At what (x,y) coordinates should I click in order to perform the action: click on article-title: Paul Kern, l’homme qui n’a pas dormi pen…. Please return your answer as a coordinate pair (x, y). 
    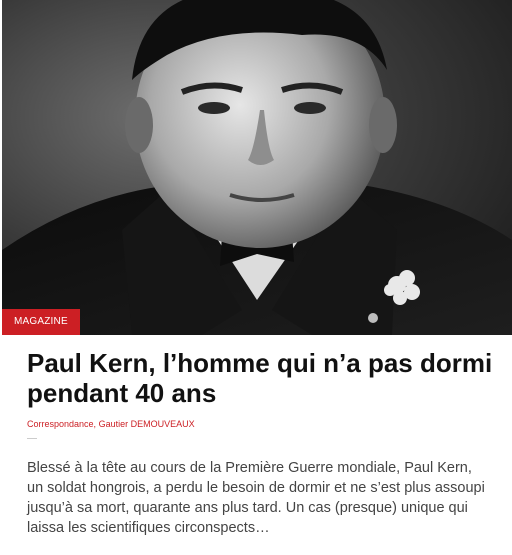
    Looking at the image, I should click on (262, 378).